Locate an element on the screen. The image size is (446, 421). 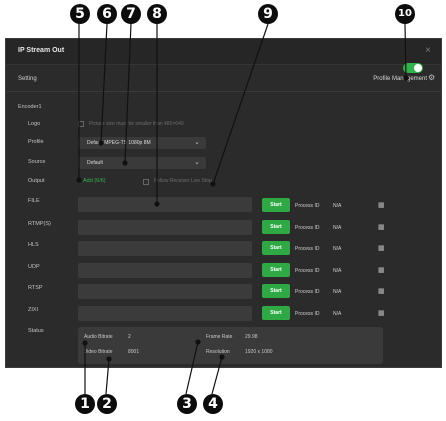
source-select: Default ⌄ is located at coordinates (142, 163).